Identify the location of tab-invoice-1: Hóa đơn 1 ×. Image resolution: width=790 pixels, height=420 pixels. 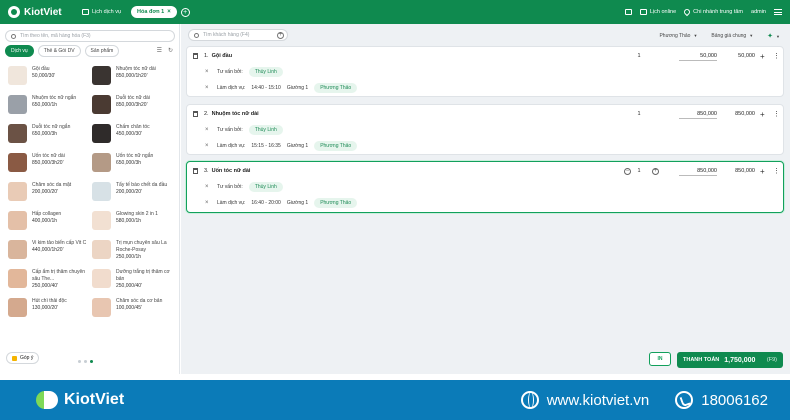
(154, 12).